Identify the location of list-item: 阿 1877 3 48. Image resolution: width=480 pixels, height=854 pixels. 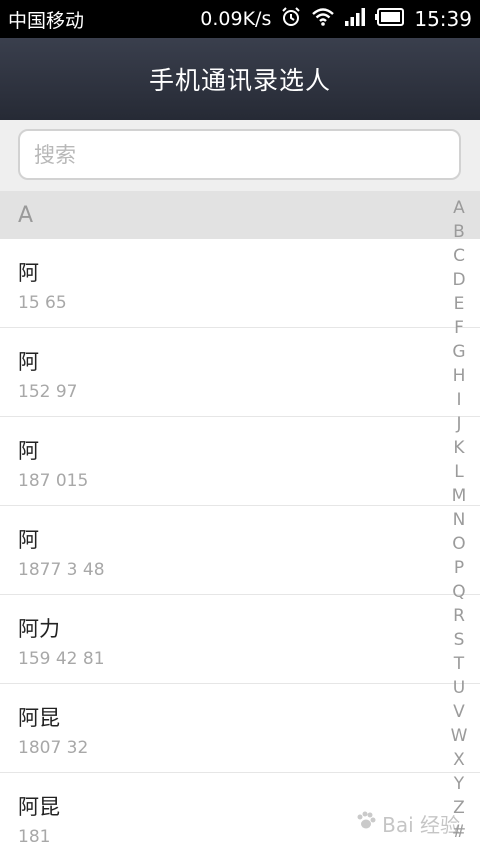
(240, 550).